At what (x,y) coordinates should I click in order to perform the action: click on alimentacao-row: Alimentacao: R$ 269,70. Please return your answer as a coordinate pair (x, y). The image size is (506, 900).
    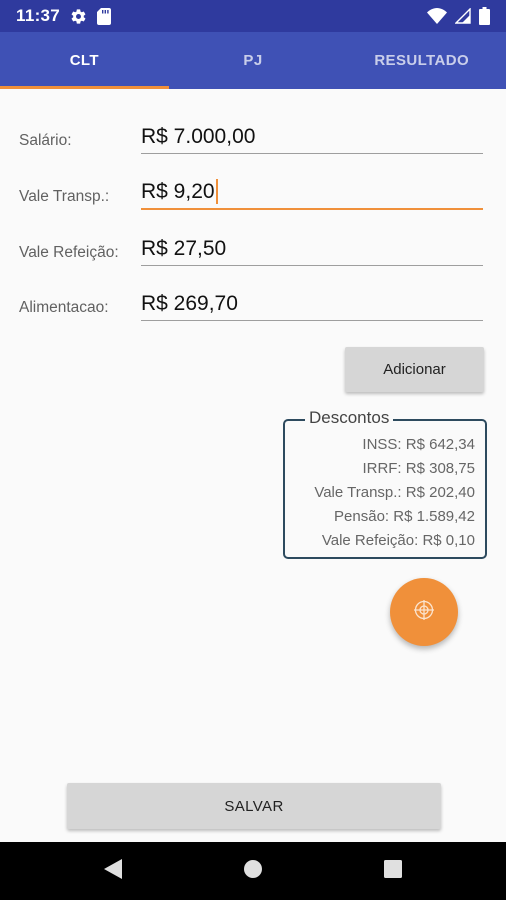
    Looking at the image, I should click on (253, 298).